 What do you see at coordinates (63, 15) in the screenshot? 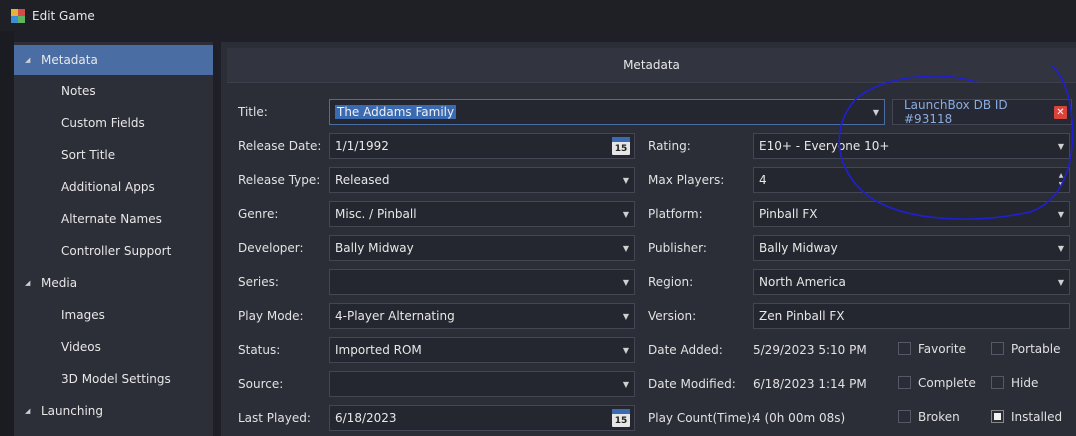
I see `window-title: Edit Game` at bounding box center [63, 15].